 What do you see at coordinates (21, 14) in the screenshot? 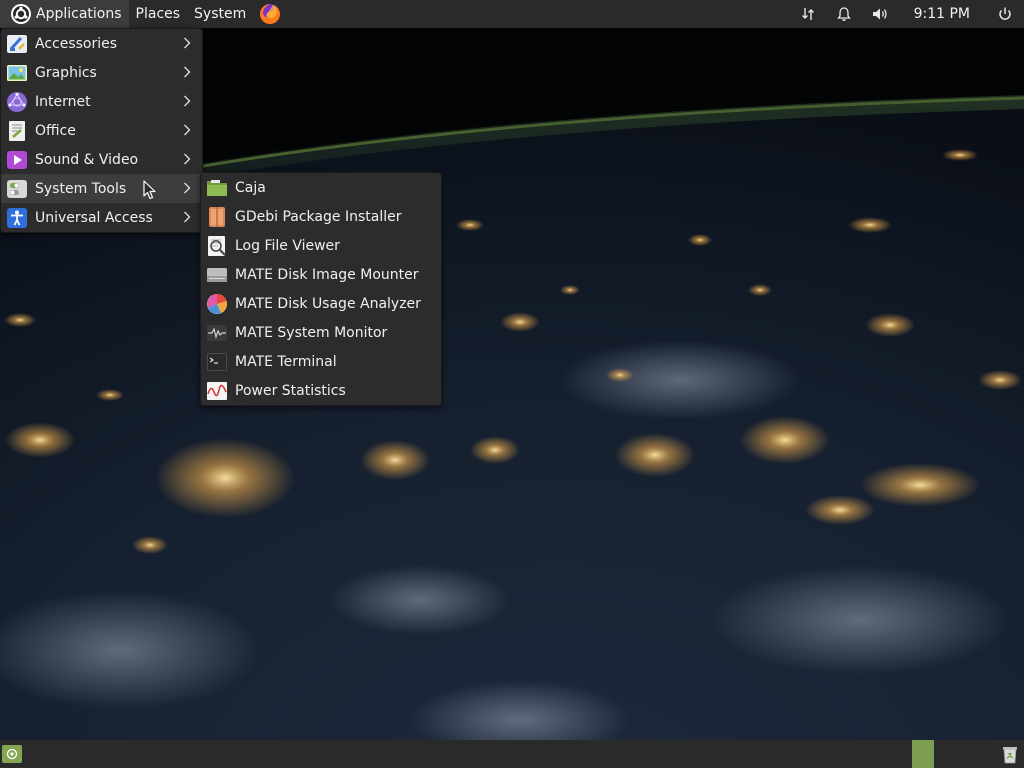
I see `ubuntu-mate-logo-icon` at bounding box center [21, 14].